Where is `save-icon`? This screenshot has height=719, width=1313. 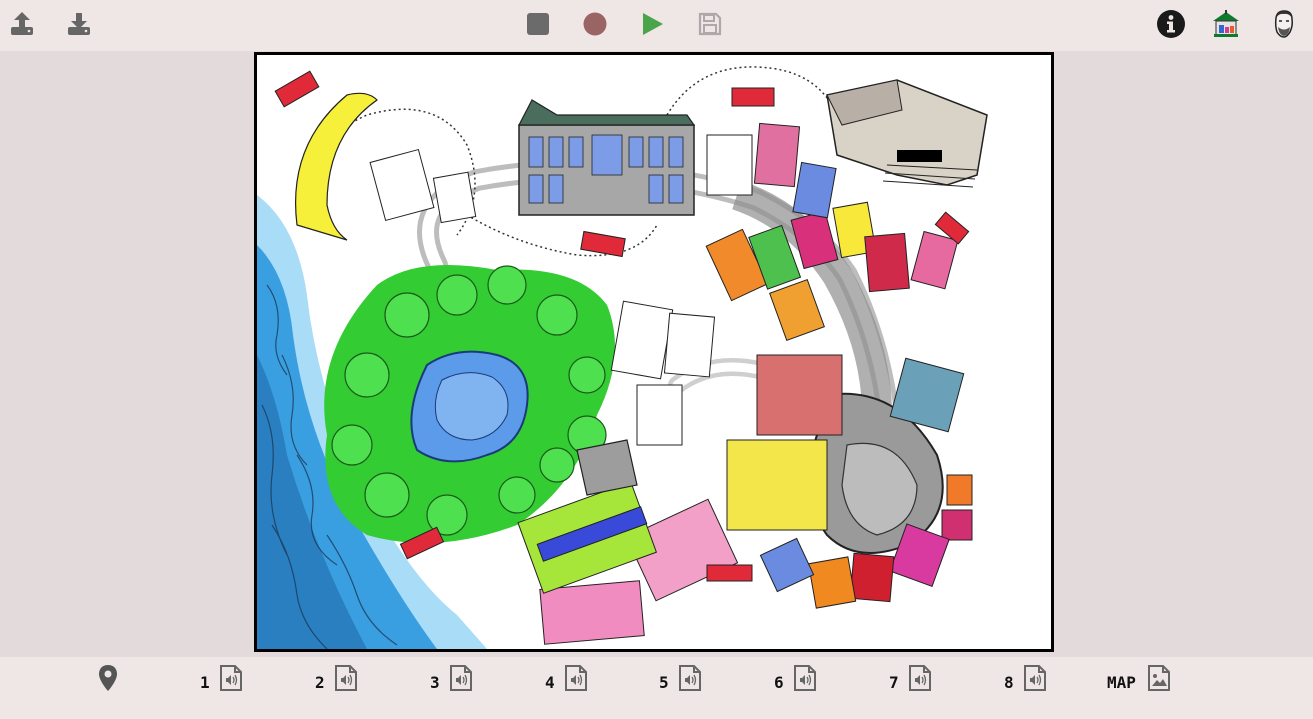
save-icon is located at coordinates (710, 24).